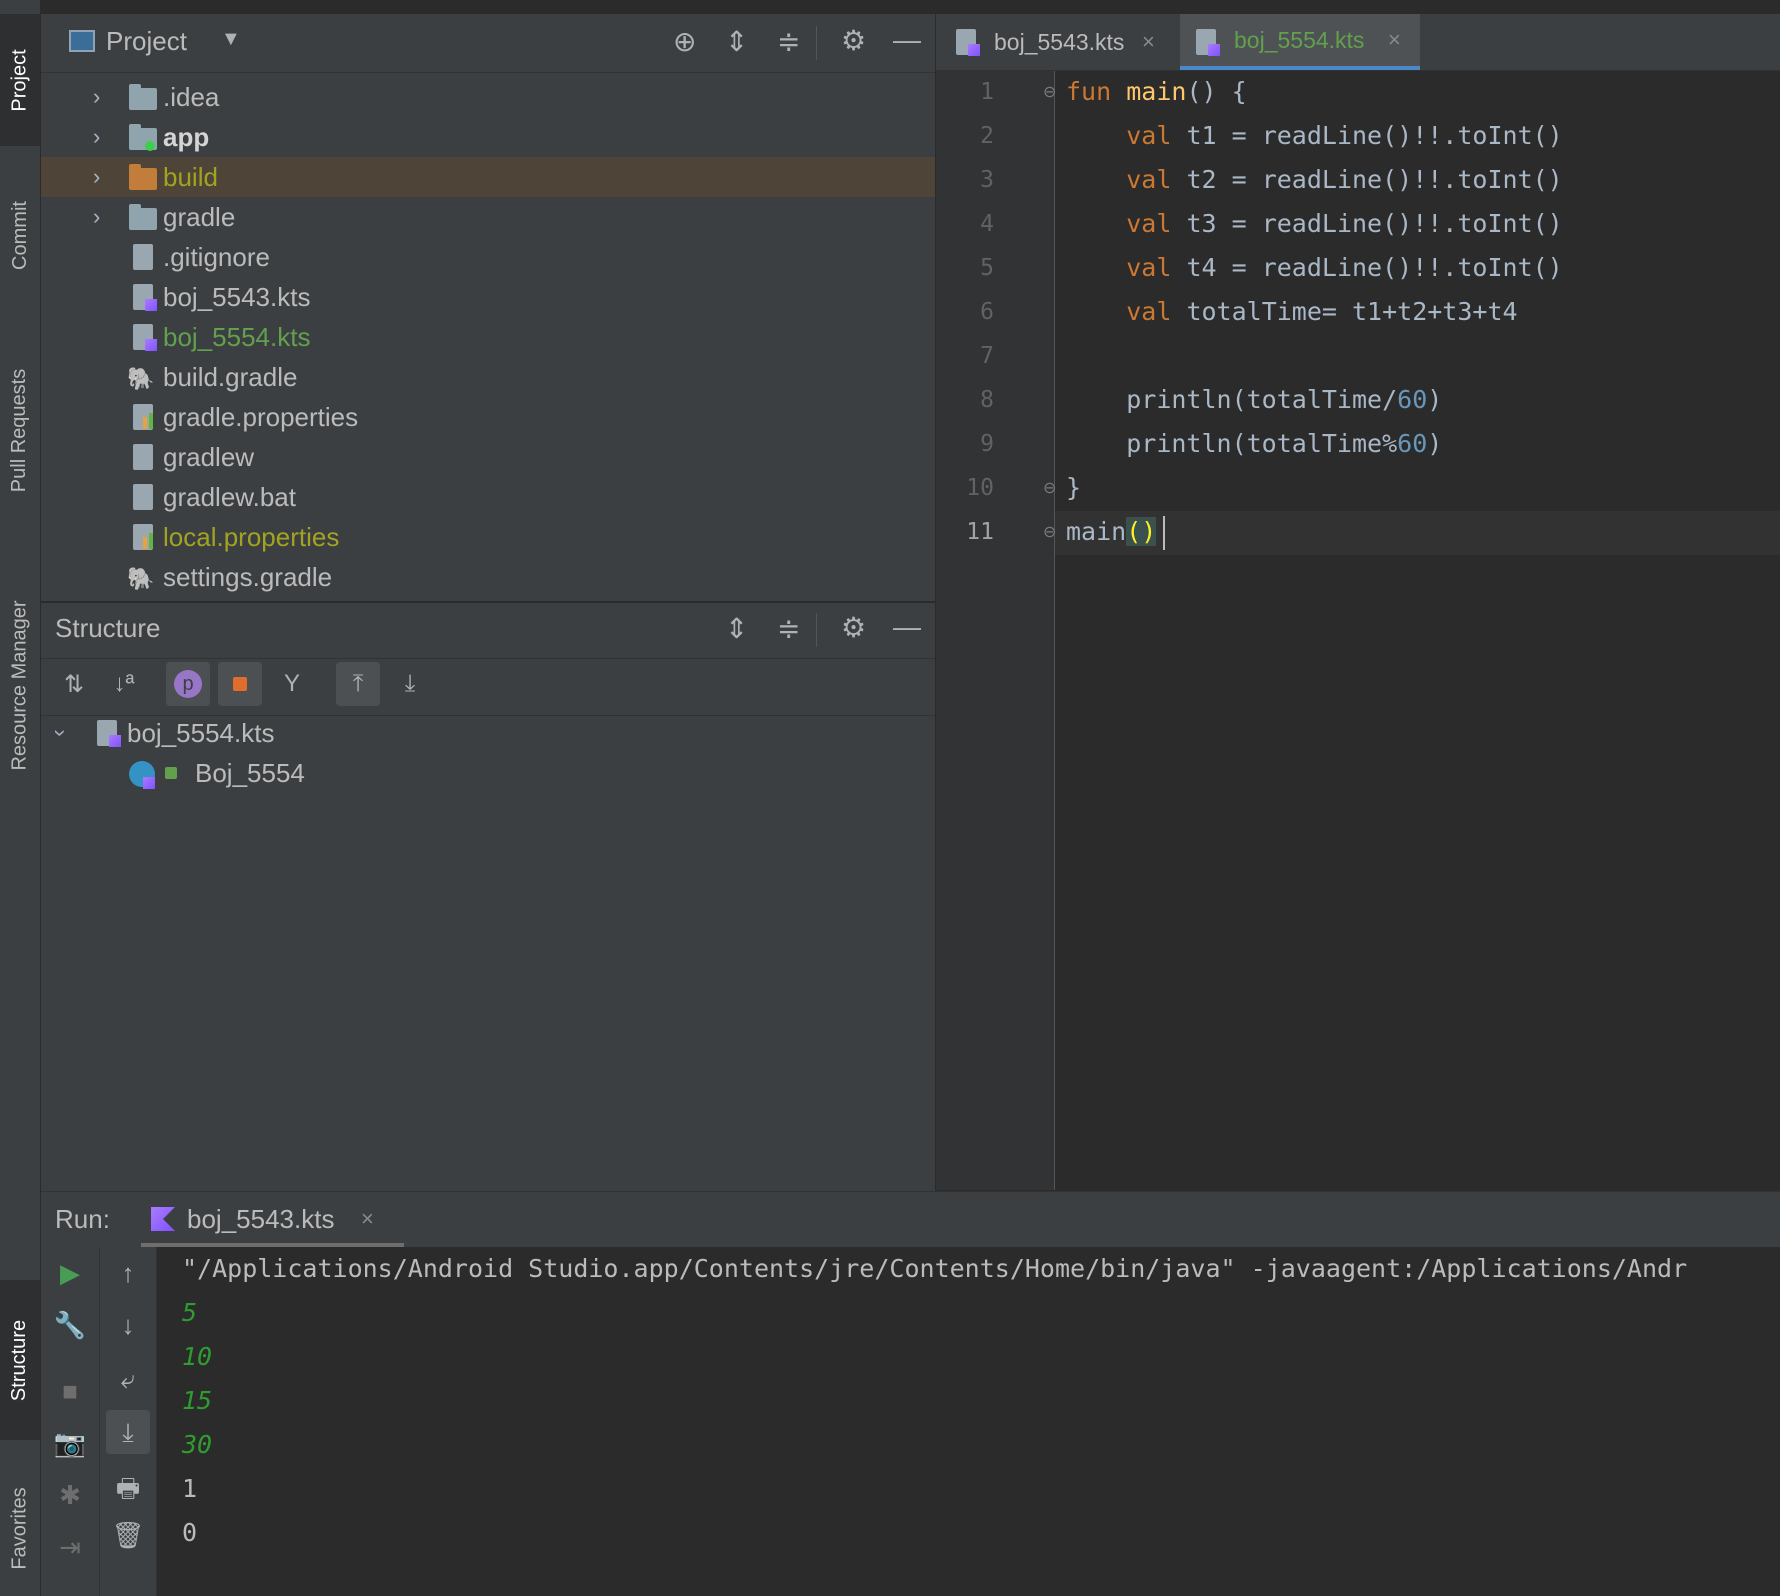 The image size is (1780, 1596). Describe the element at coordinates (980, 488) in the screenshot. I see `line-number: 10` at that location.